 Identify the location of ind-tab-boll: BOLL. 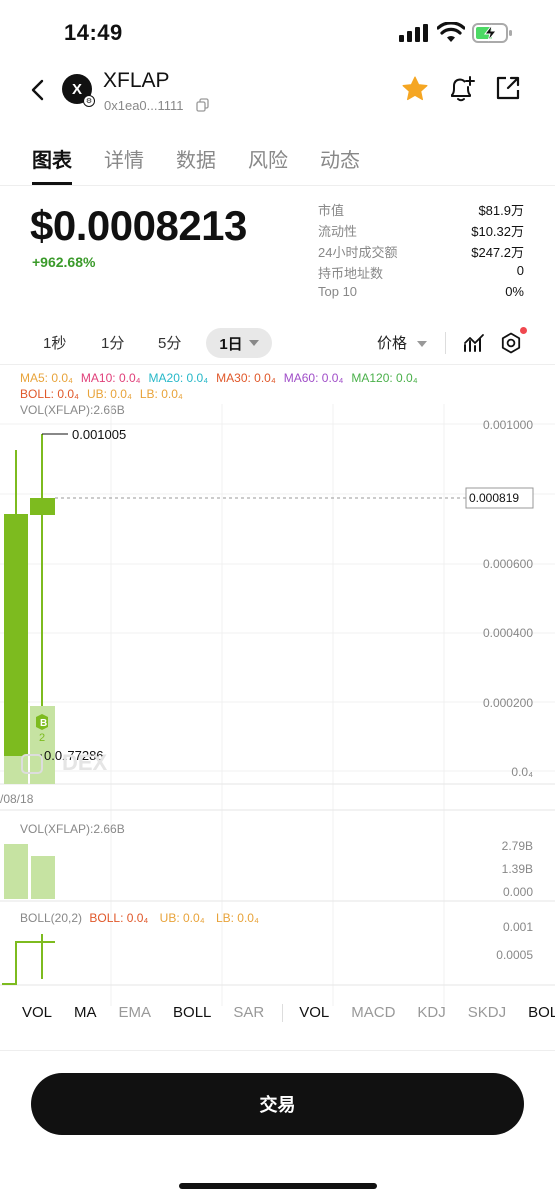
(192, 1013).